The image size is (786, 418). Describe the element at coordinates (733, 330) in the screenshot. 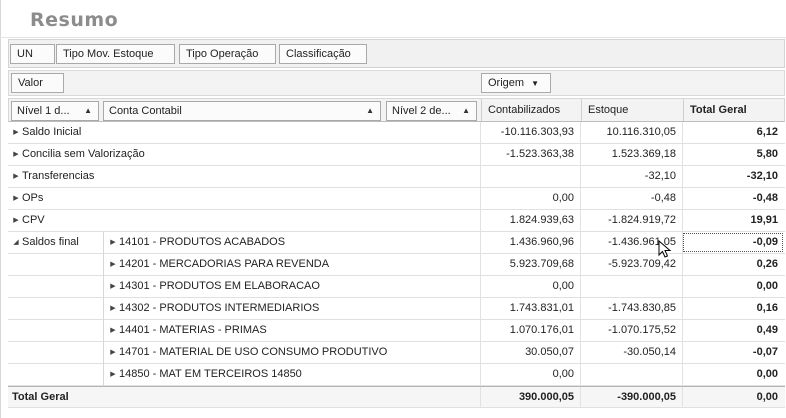

I see `cell-total: 0,49` at that location.